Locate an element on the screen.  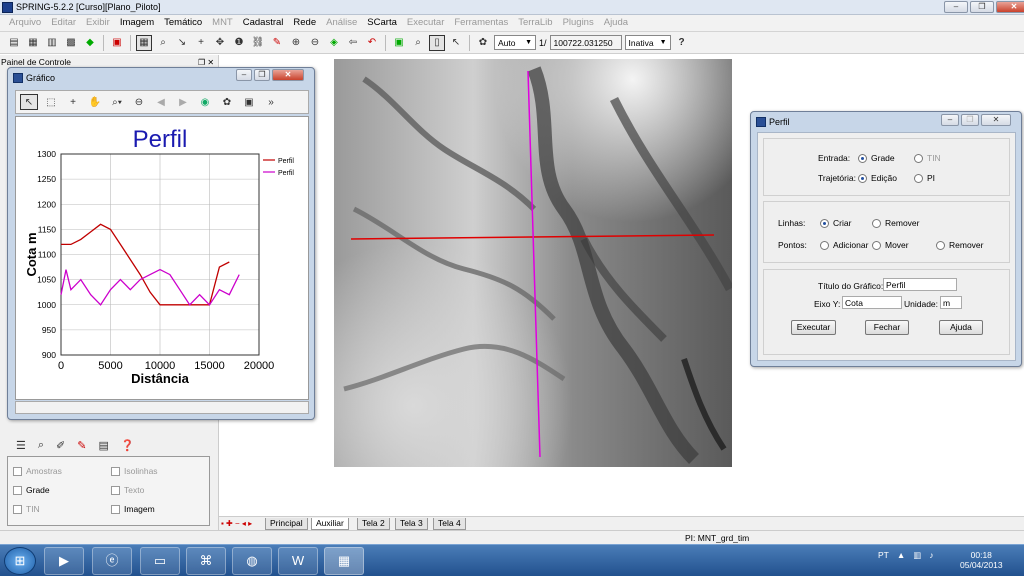
menu-rede: Rede is located at coordinates (304, 23).